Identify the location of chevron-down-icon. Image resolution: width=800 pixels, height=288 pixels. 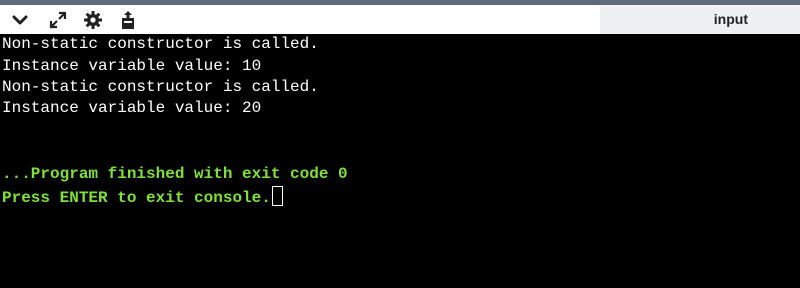
(20, 20).